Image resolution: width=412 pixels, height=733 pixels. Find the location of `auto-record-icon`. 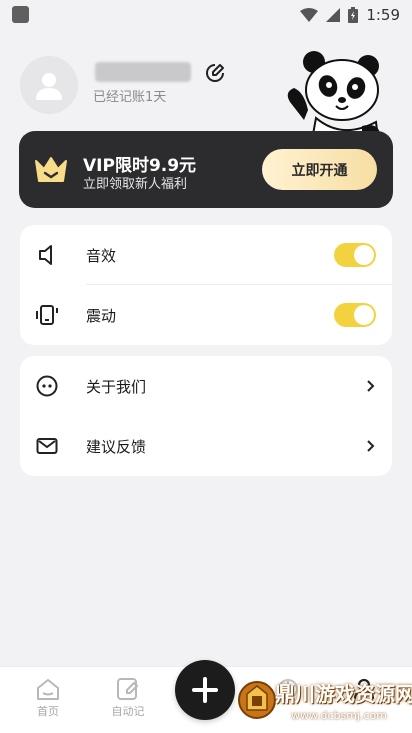

auto-record-icon is located at coordinates (127, 689).